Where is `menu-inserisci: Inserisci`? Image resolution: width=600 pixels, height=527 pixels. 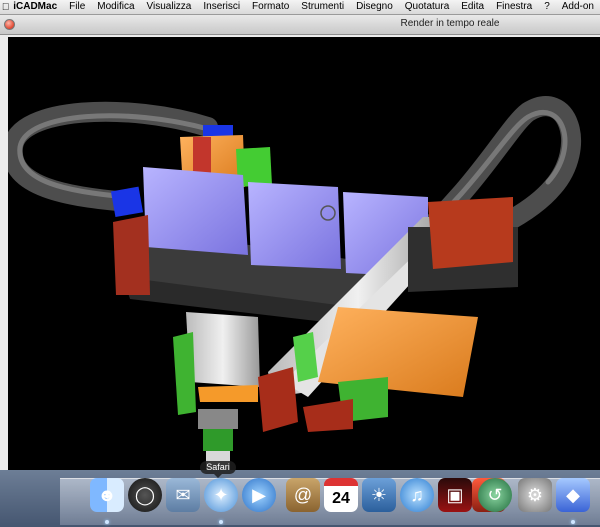 menu-inserisci: Inserisci is located at coordinates (221, 7).